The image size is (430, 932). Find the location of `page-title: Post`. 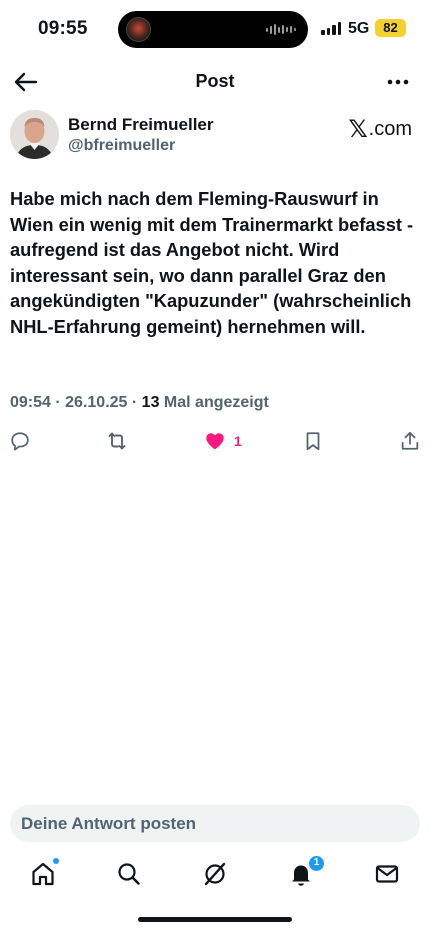

page-title: Post is located at coordinates (215, 81).